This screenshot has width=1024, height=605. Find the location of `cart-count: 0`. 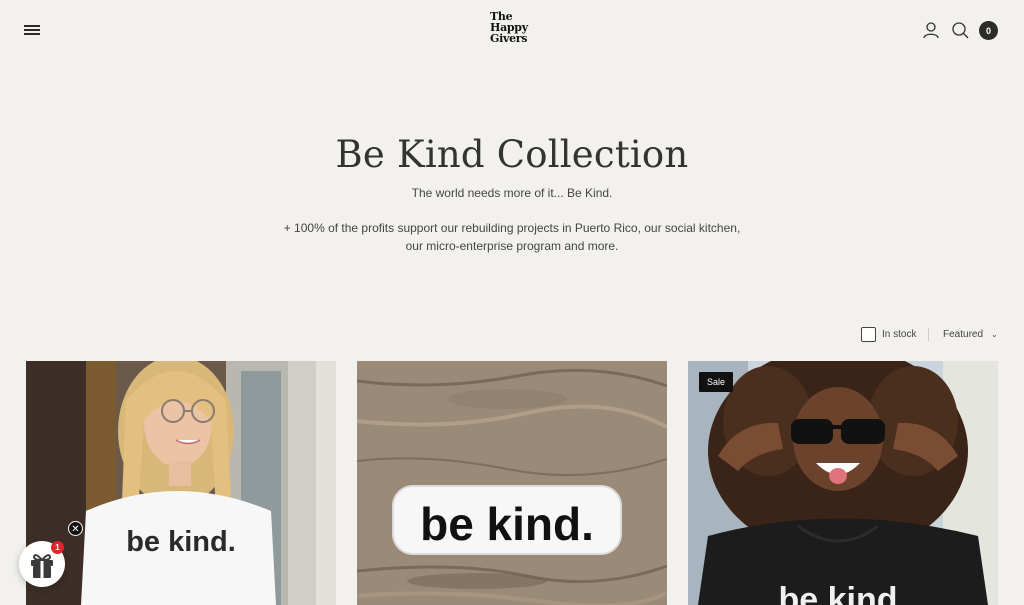

cart-count: 0 is located at coordinates (988, 30).